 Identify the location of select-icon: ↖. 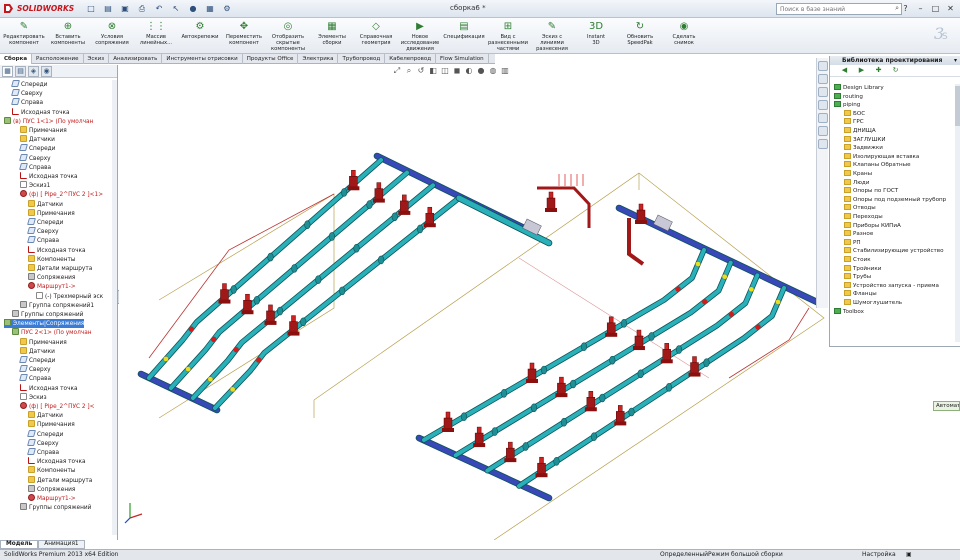
(176, 8).